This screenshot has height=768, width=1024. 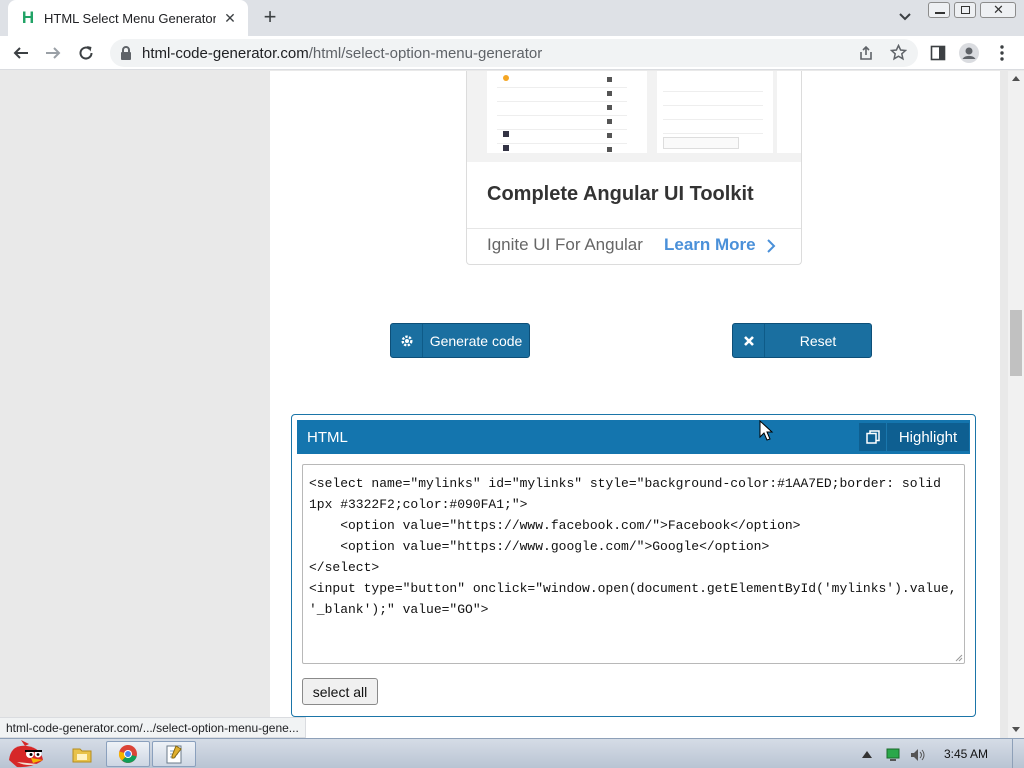 What do you see at coordinates (1016, 343) in the screenshot?
I see `scrollbar-thumb` at bounding box center [1016, 343].